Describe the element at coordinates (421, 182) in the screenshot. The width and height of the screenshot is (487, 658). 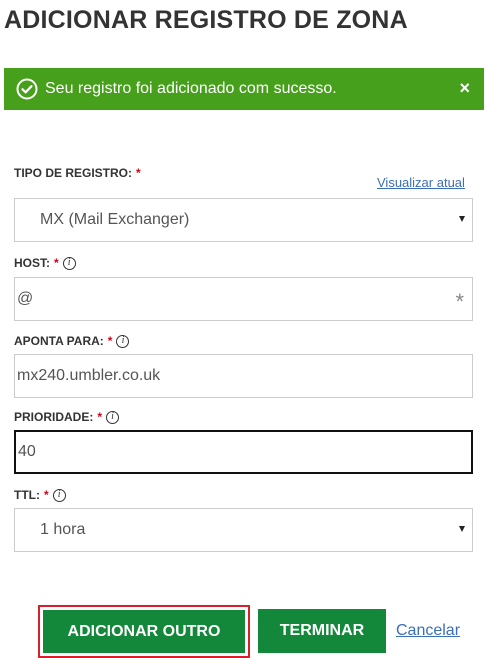
I see `view-current-link: Visualizar atual` at that location.